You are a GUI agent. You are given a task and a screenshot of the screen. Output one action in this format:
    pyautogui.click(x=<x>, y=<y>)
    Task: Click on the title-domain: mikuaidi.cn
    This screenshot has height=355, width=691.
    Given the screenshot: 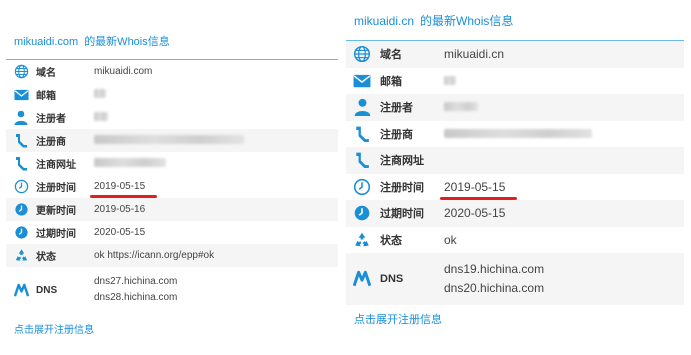 What is the action you would take?
    pyautogui.click(x=384, y=21)
    